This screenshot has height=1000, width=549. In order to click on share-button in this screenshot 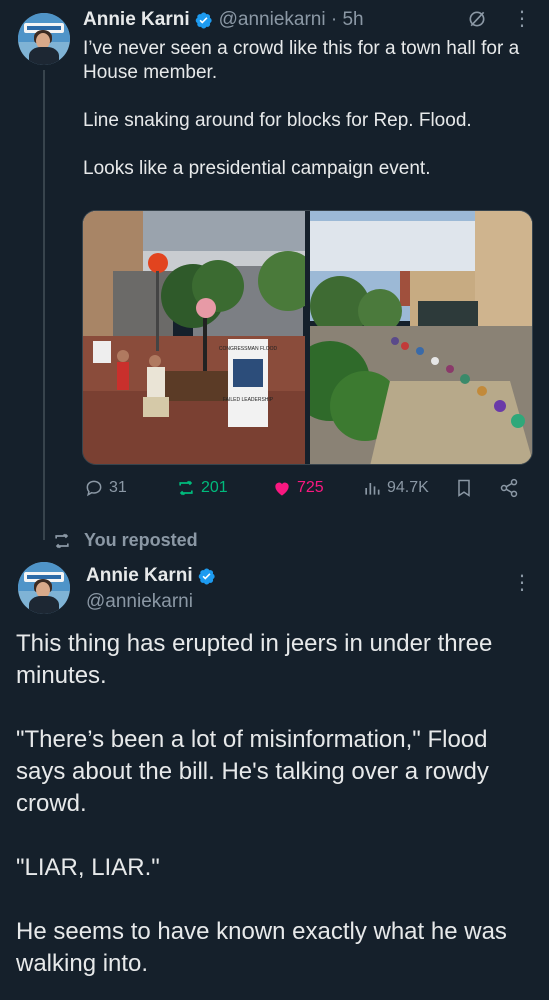, I will do `click(509, 488)`.